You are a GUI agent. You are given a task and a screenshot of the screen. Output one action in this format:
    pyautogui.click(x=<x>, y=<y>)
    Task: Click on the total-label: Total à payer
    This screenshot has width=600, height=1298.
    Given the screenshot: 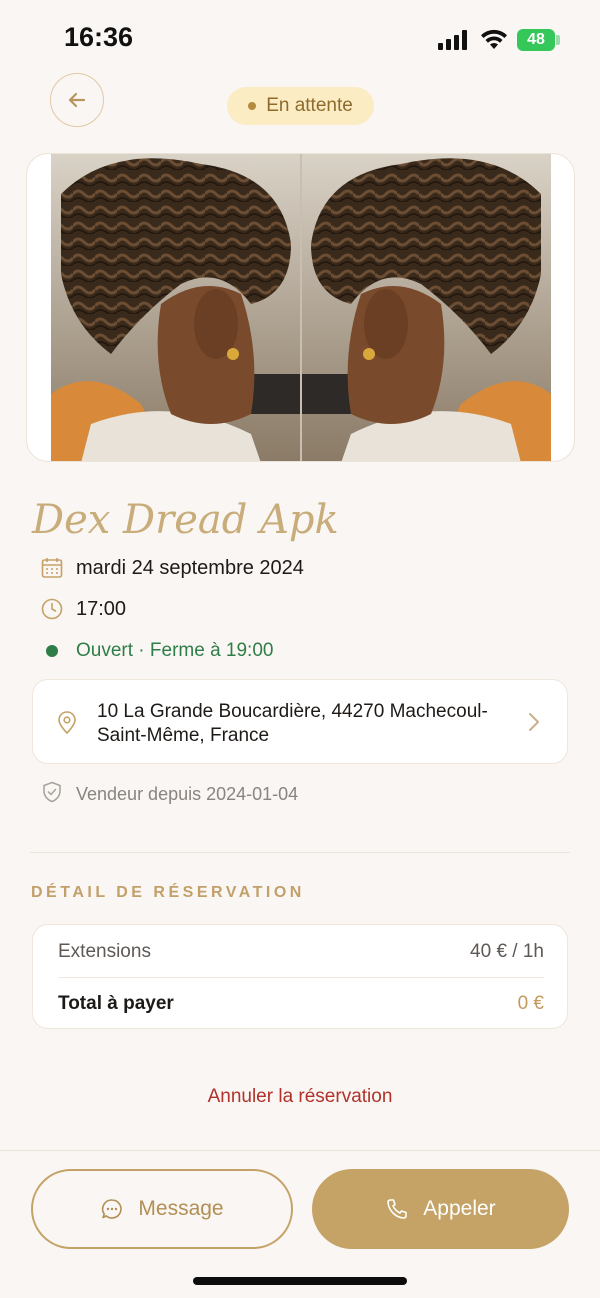 What is the action you would take?
    pyautogui.click(x=116, y=1003)
    